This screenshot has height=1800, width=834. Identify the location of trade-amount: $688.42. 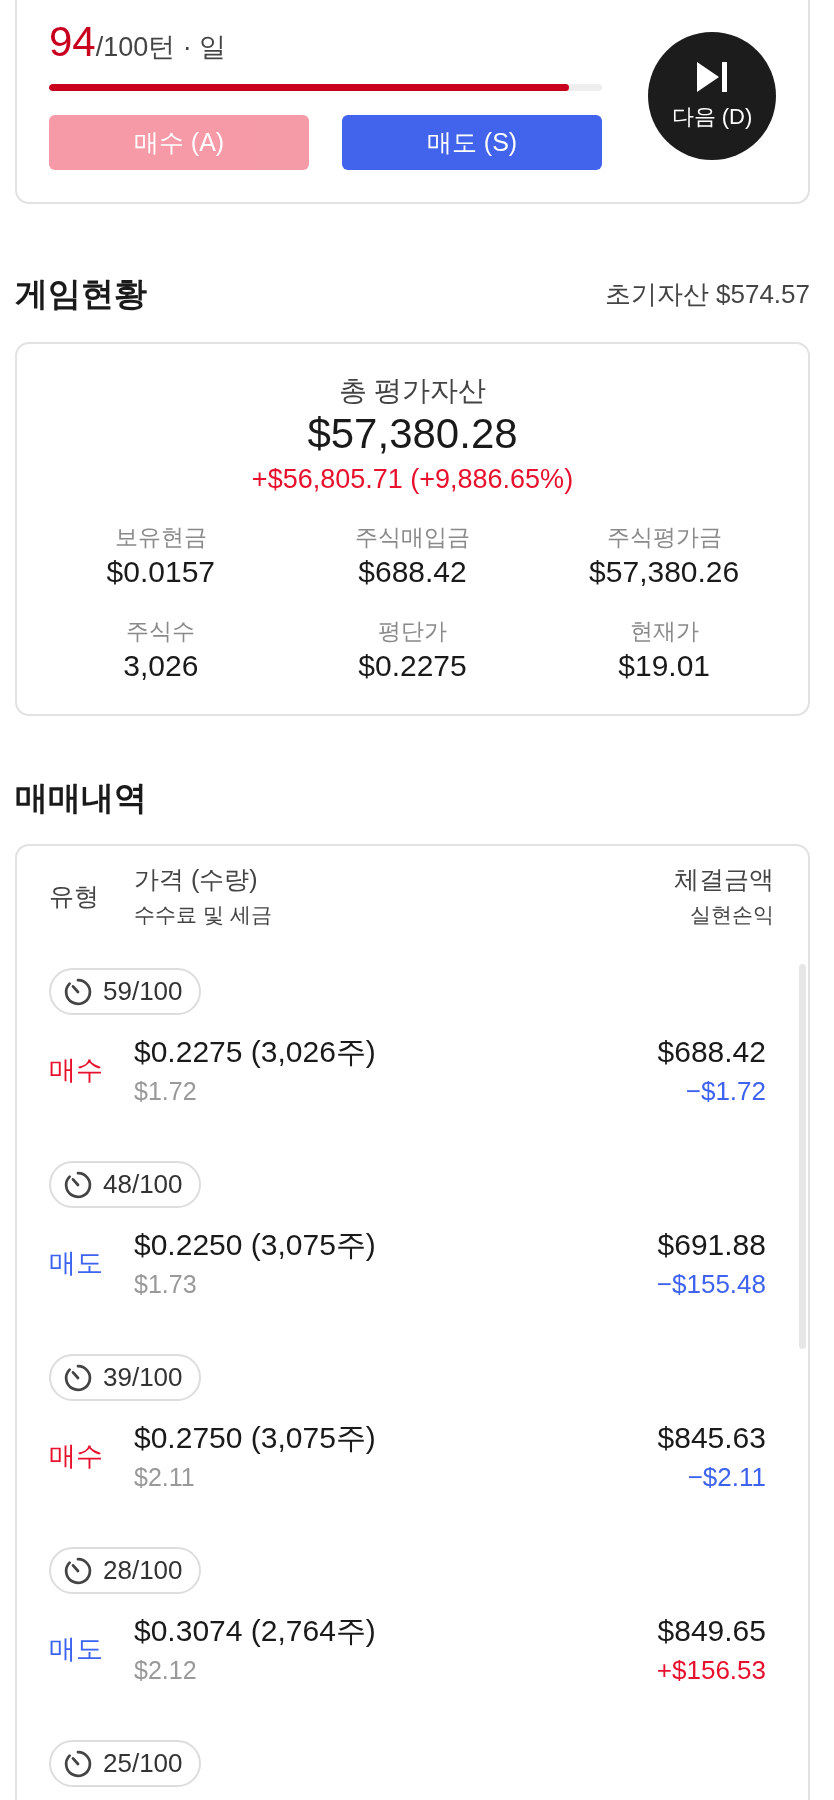
(711, 1052).